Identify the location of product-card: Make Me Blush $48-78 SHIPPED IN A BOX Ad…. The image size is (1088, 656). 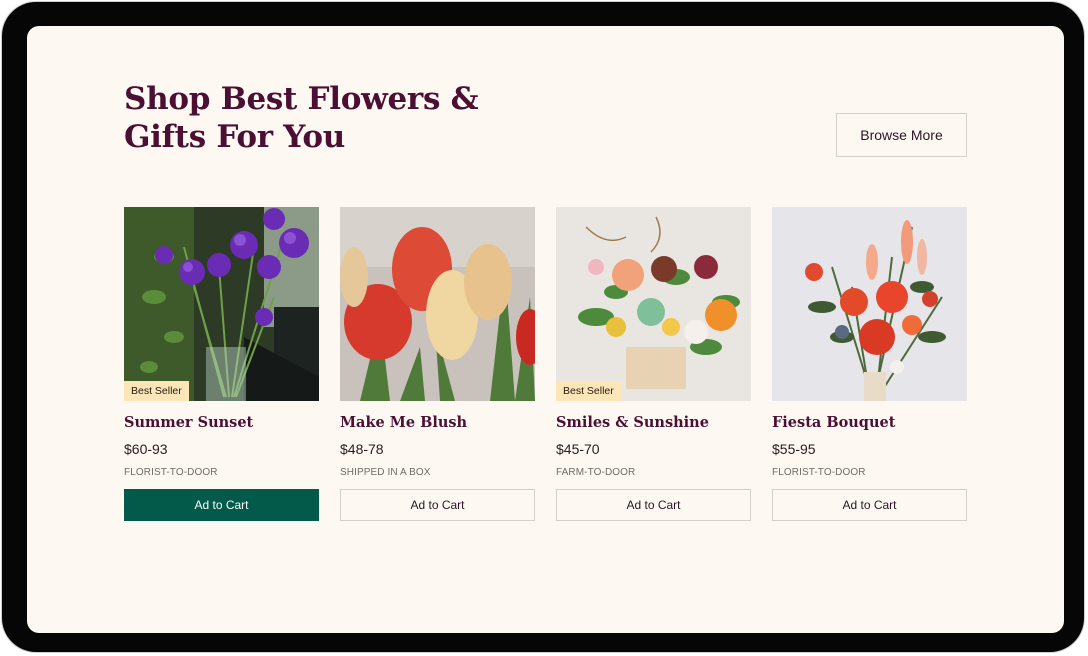
(437, 364).